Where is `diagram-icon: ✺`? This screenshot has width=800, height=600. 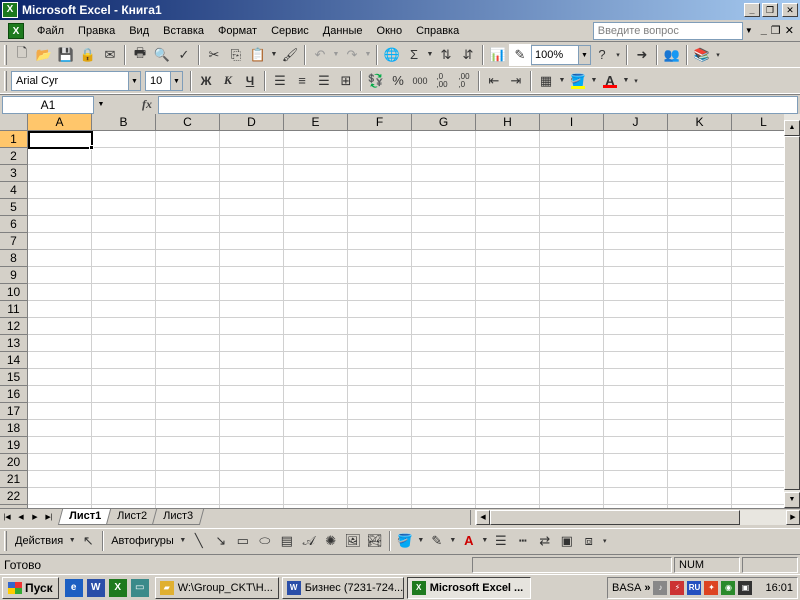
diagram-icon: ✺ is located at coordinates (331, 541).